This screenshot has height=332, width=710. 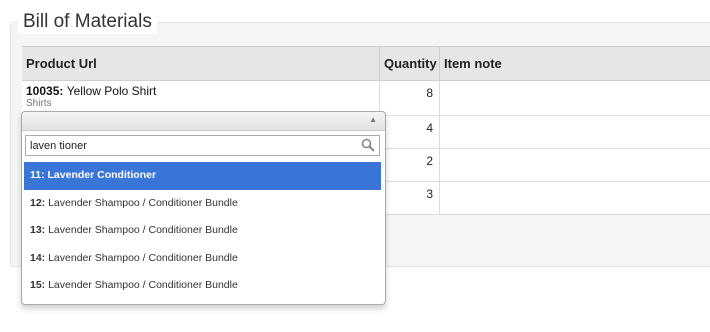 What do you see at coordinates (201, 63) in the screenshot?
I see `column-header-product-url: Product Url` at bounding box center [201, 63].